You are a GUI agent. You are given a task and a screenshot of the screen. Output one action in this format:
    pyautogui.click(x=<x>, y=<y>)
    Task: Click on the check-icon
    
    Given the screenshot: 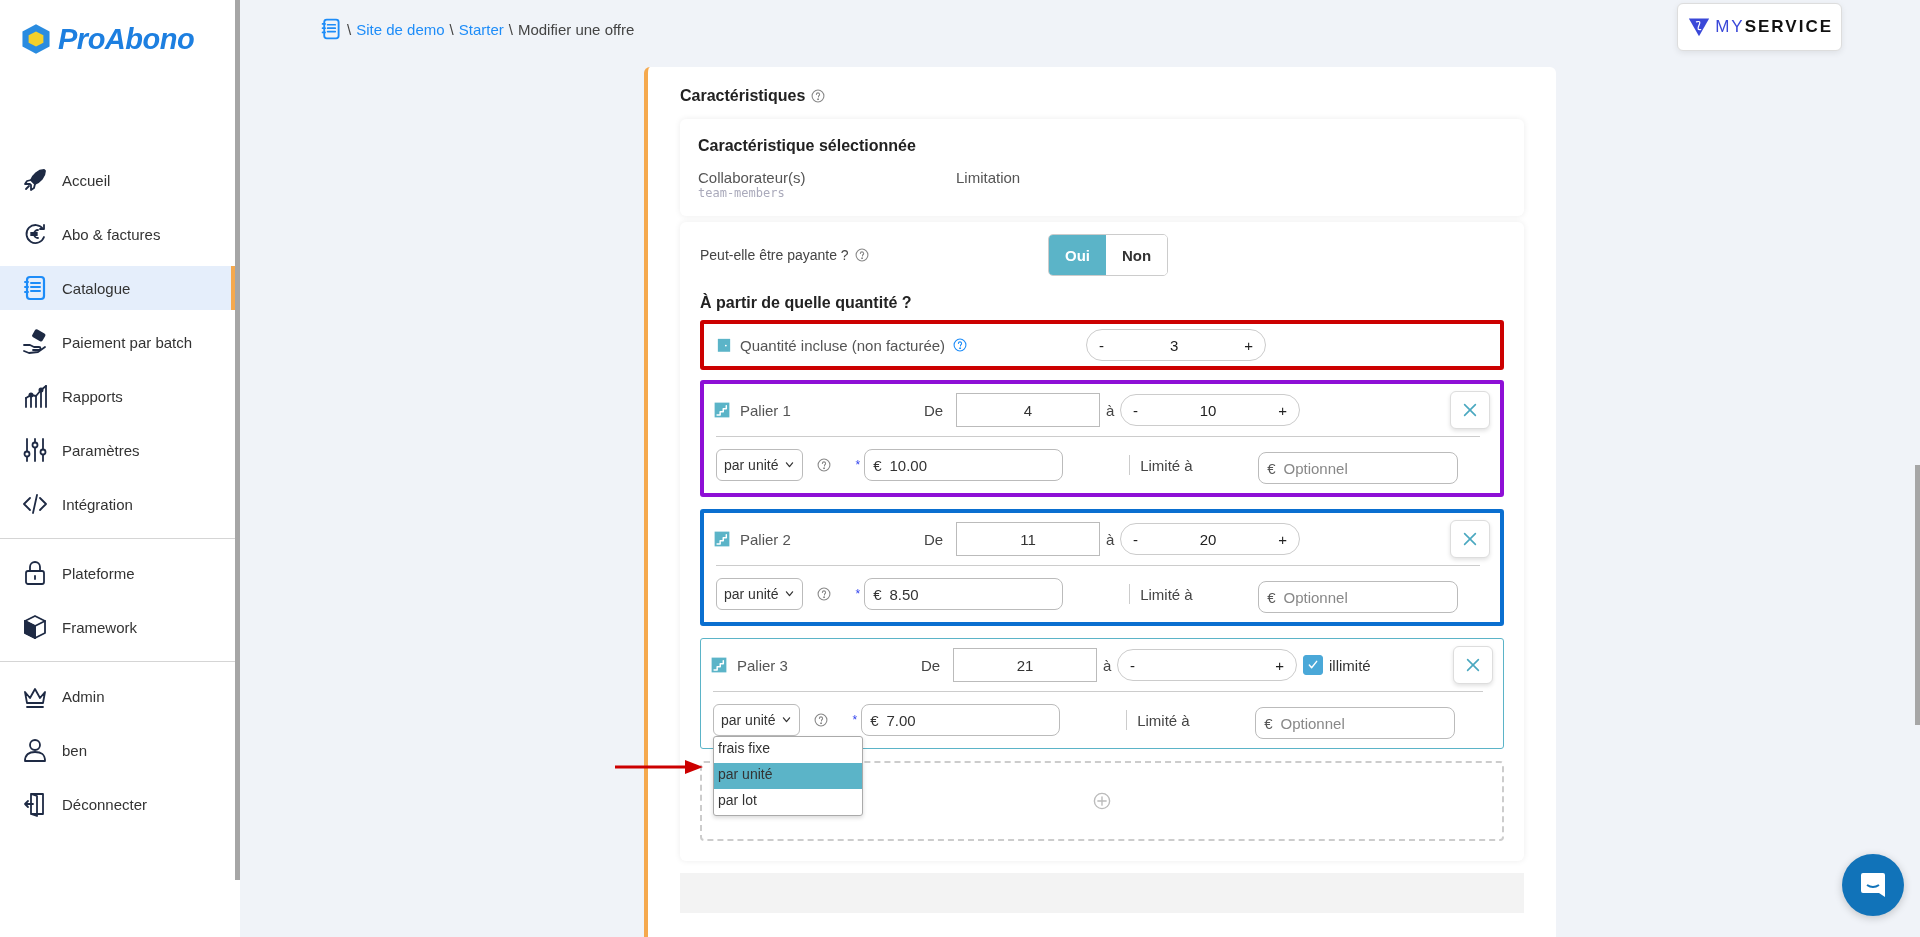 What is the action you would take?
    pyautogui.click(x=1313, y=665)
    